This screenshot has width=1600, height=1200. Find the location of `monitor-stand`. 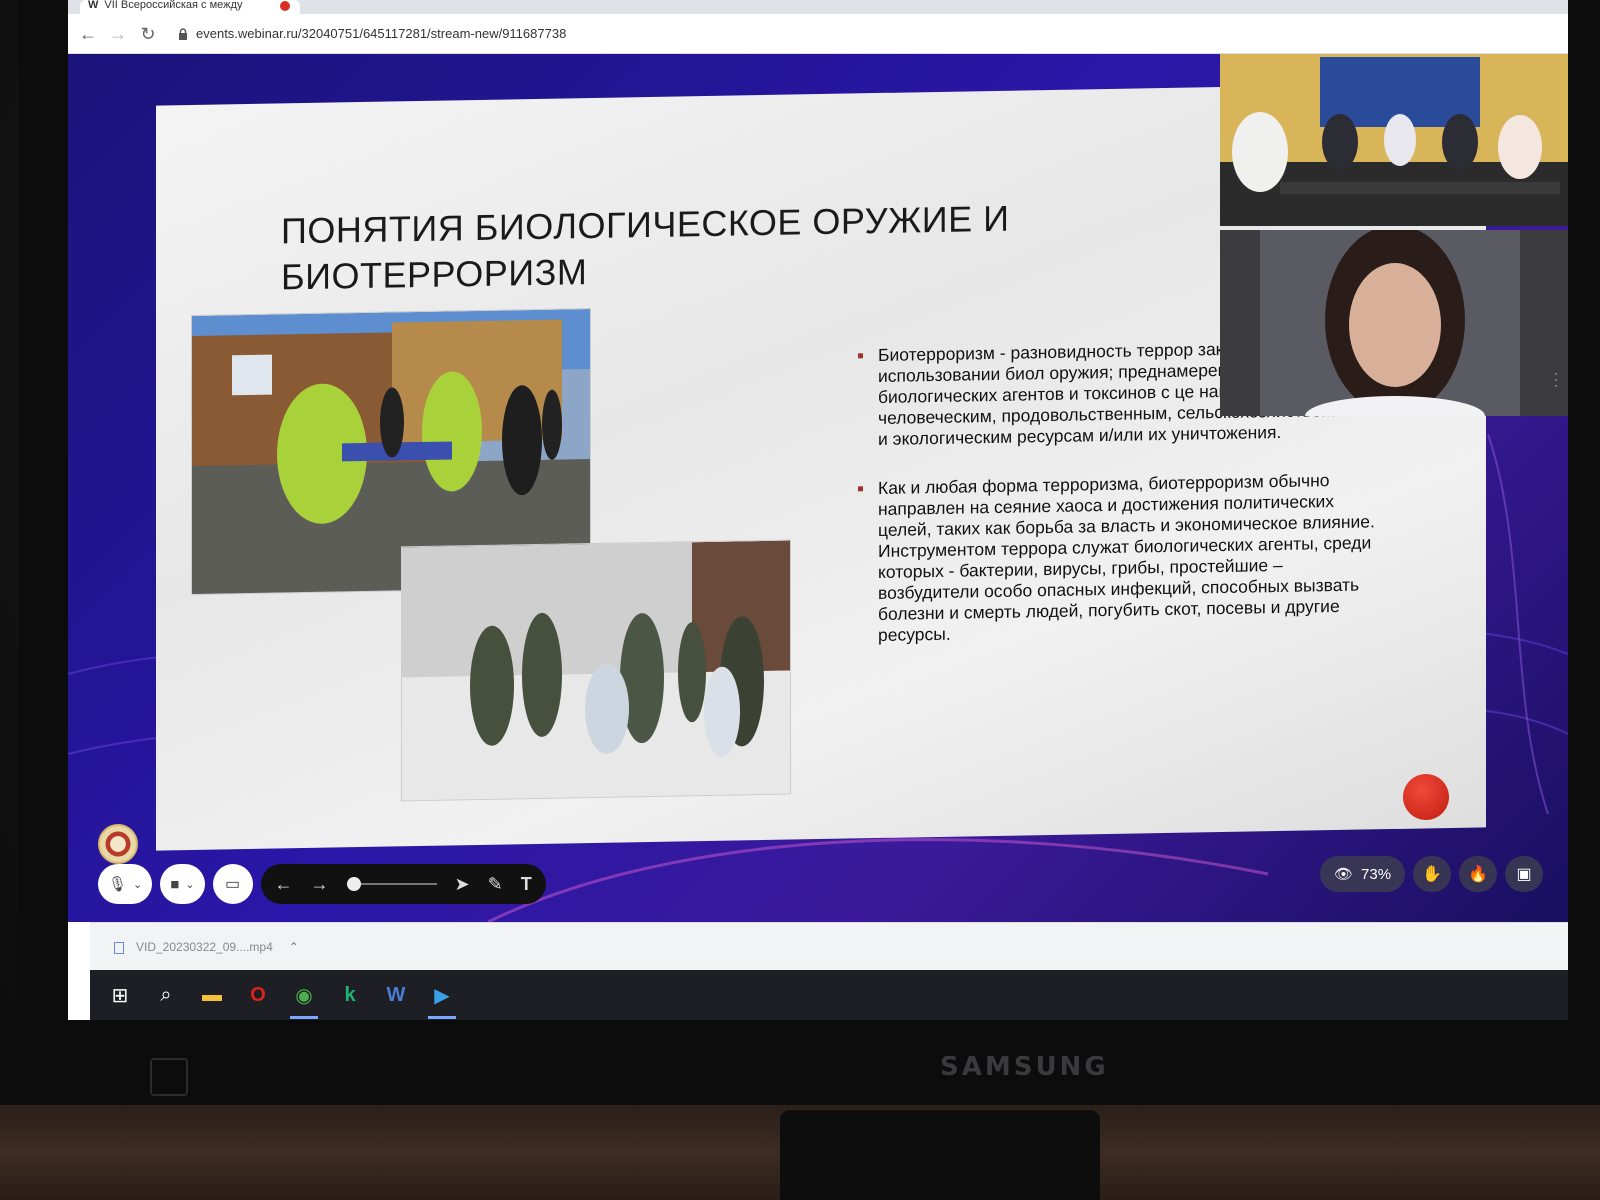

monitor-stand is located at coordinates (940, 1155).